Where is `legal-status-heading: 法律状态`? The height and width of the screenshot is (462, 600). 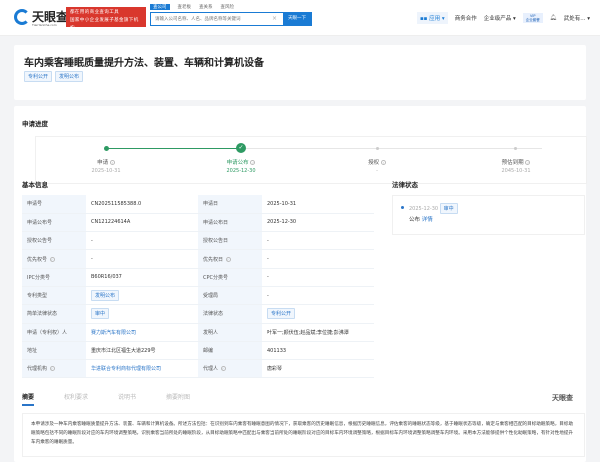 legal-status-heading: 法律状态 is located at coordinates (405, 185).